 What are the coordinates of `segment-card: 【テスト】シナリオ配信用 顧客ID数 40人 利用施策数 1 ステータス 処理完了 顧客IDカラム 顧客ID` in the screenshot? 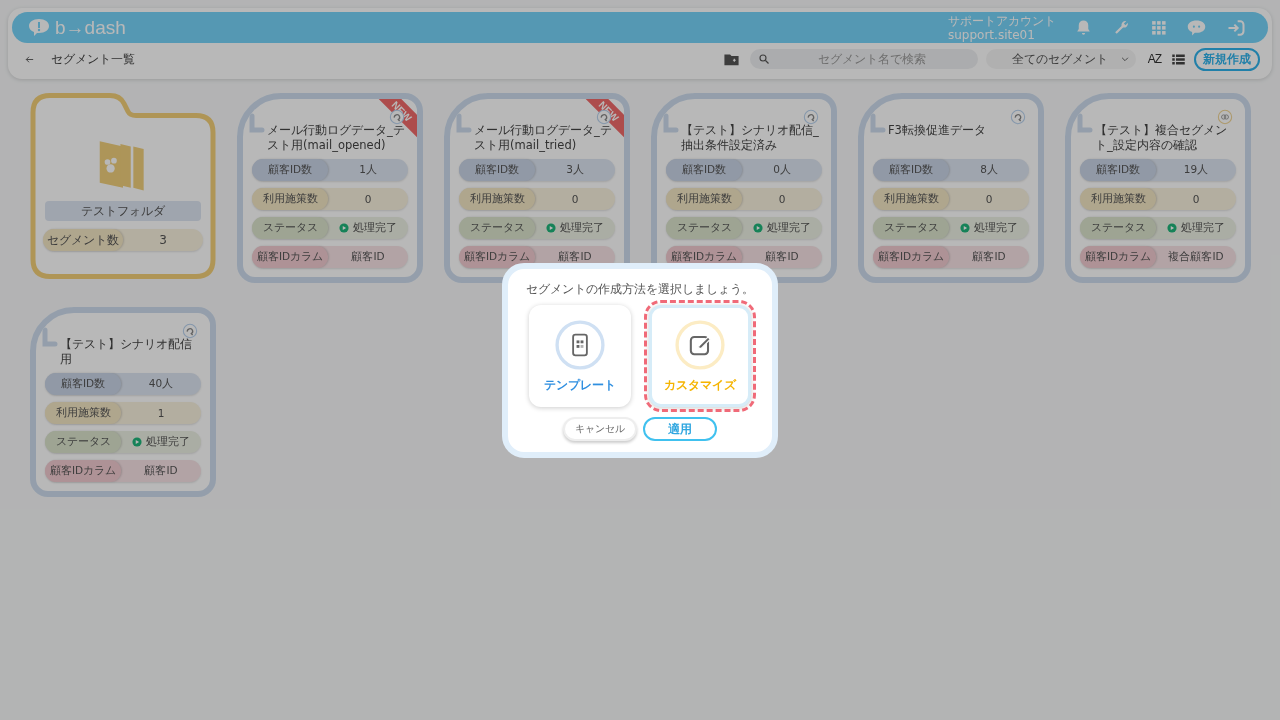 It's located at (123, 402).